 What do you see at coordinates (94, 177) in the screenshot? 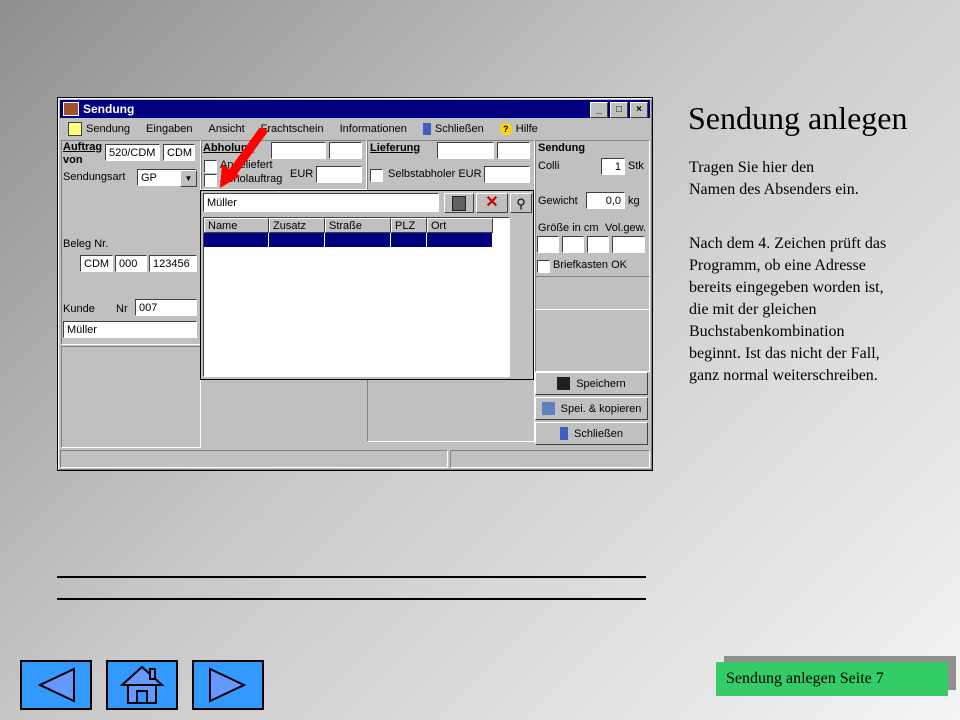
I see `sendungsart-label: Sendungsart` at bounding box center [94, 177].